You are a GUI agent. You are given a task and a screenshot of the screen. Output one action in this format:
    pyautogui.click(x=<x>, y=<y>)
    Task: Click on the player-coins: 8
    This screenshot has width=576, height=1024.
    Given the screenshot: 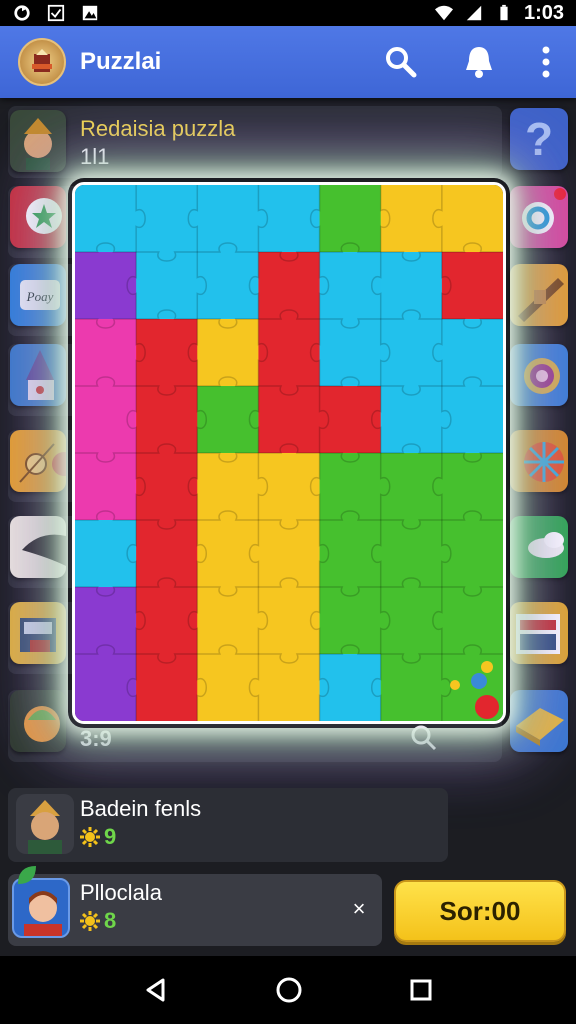 What is the action you would take?
    pyautogui.click(x=98, y=921)
    